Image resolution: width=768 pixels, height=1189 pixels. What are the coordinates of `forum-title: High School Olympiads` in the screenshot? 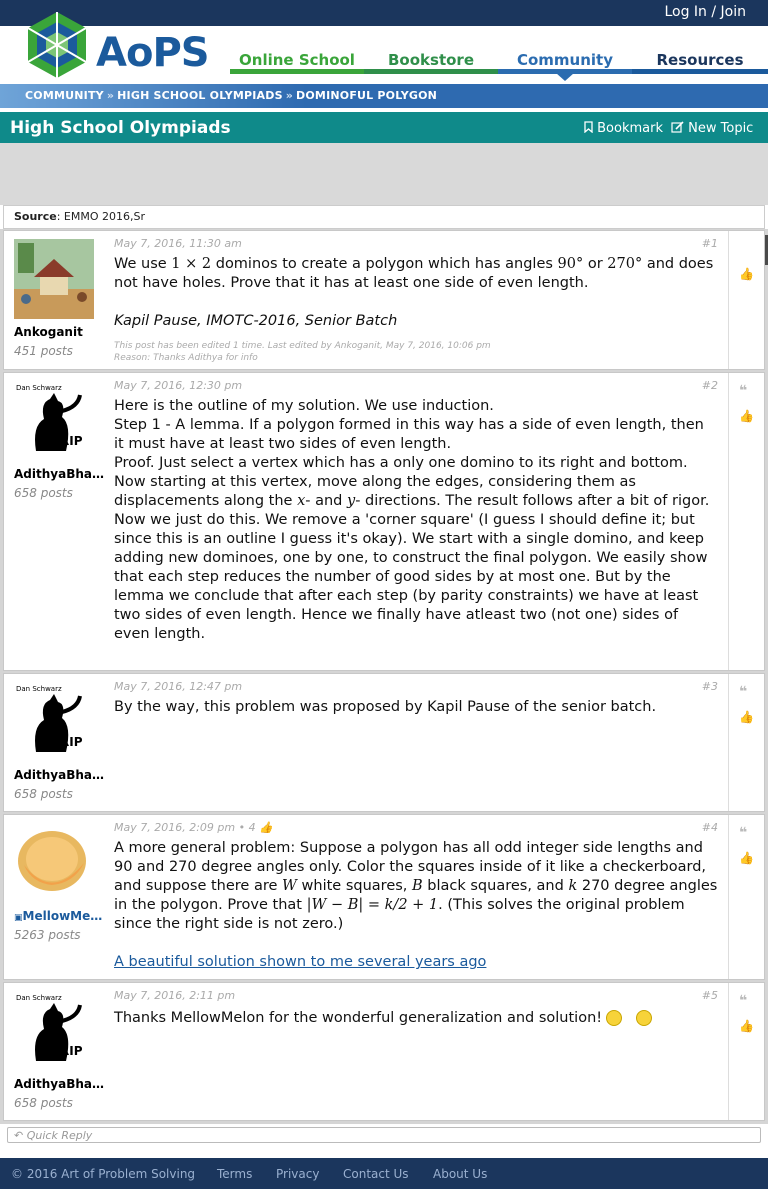 It's located at (120, 128).